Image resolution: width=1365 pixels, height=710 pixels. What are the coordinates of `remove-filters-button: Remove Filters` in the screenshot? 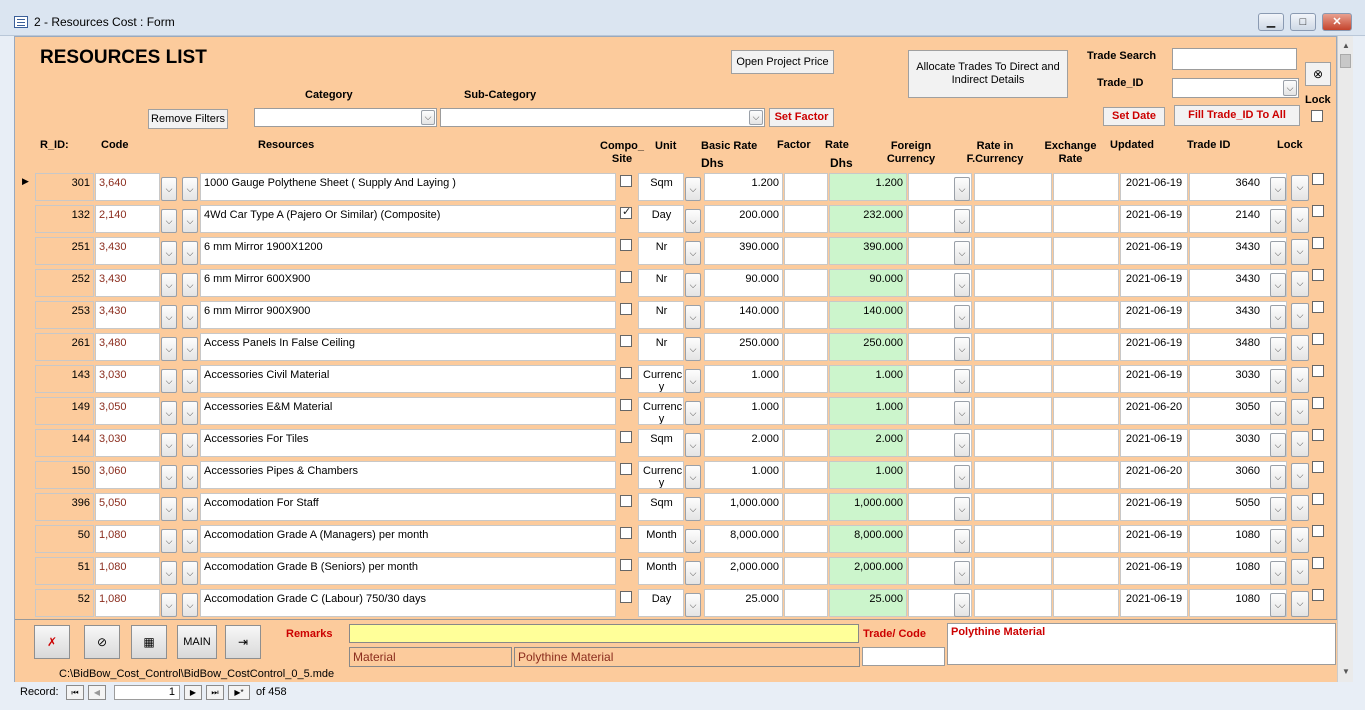 It's located at (188, 119).